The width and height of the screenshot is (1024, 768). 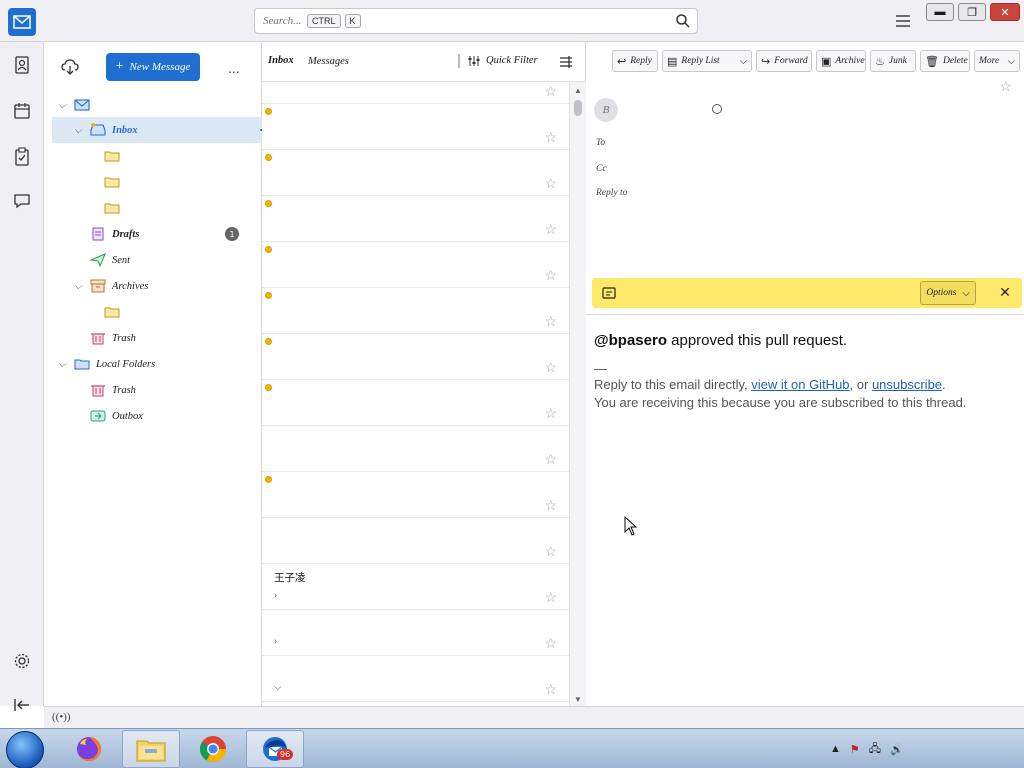 What do you see at coordinates (717, 109) in the screenshot?
I see `add-contact-icon` at bounding box center [717, 109].